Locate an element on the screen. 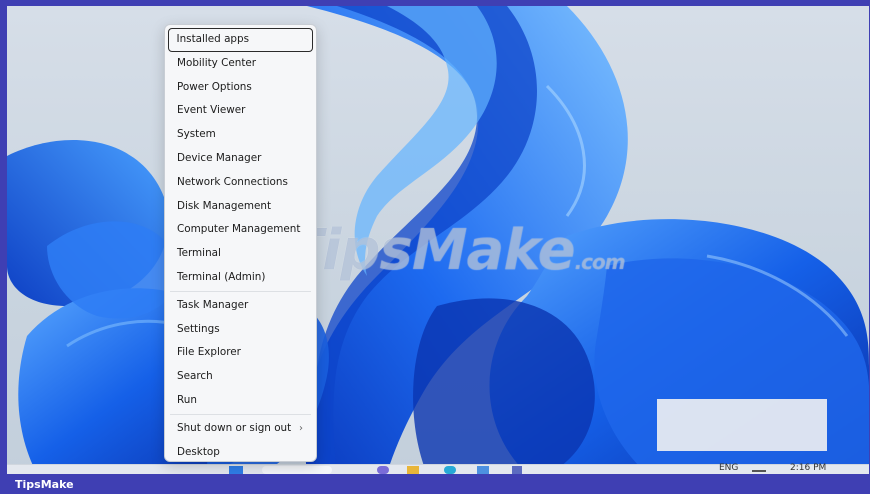 Image resolution: width=870 pixels, height=494 pixels. menu-item-power-options: Power Options is located at coordinates (240, 88).